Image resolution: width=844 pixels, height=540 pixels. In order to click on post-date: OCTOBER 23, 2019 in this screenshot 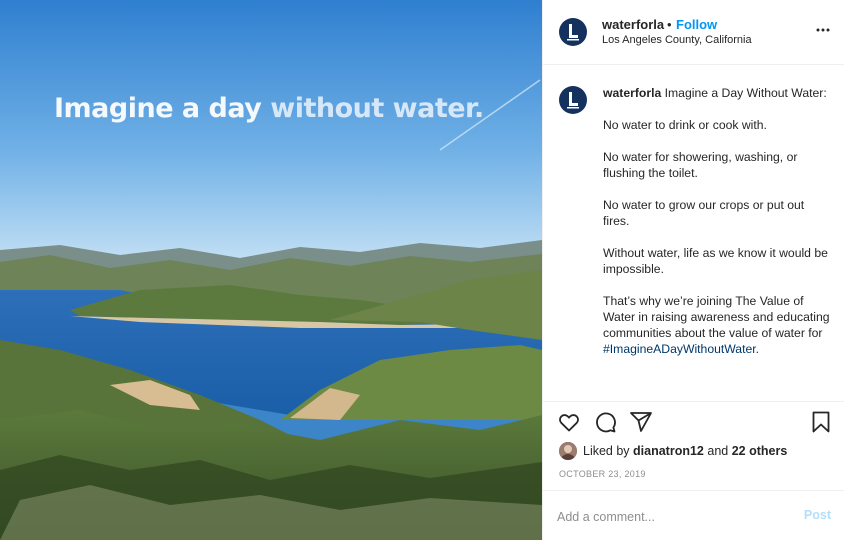, I will do `click(602, 474)`.